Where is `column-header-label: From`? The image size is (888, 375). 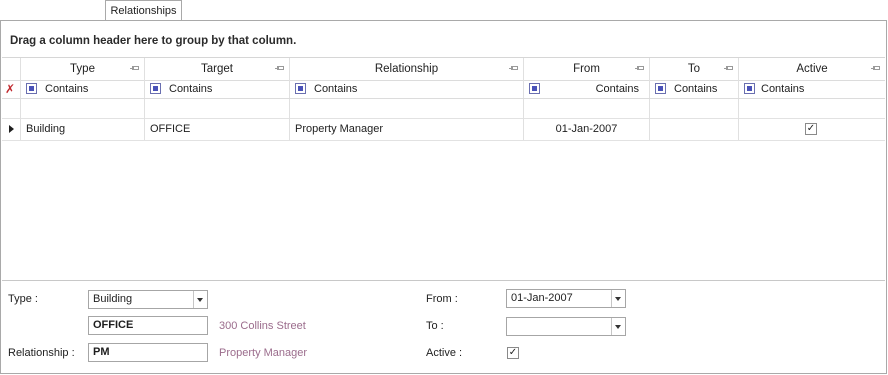 column-header-label: From is located at coordinates (586, 69).